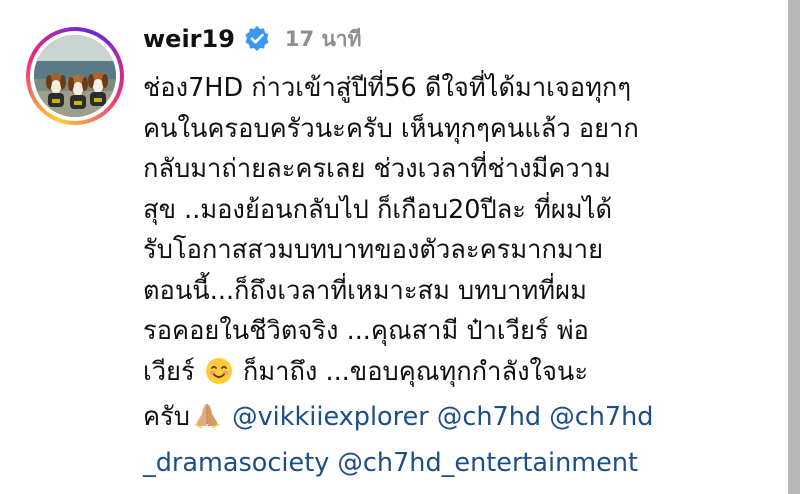 The height and width of the screenshot is (494, 800). Describe the element at coordinates (207, 421) in the screenshot. I see `folded-hands-emoji` at that location.